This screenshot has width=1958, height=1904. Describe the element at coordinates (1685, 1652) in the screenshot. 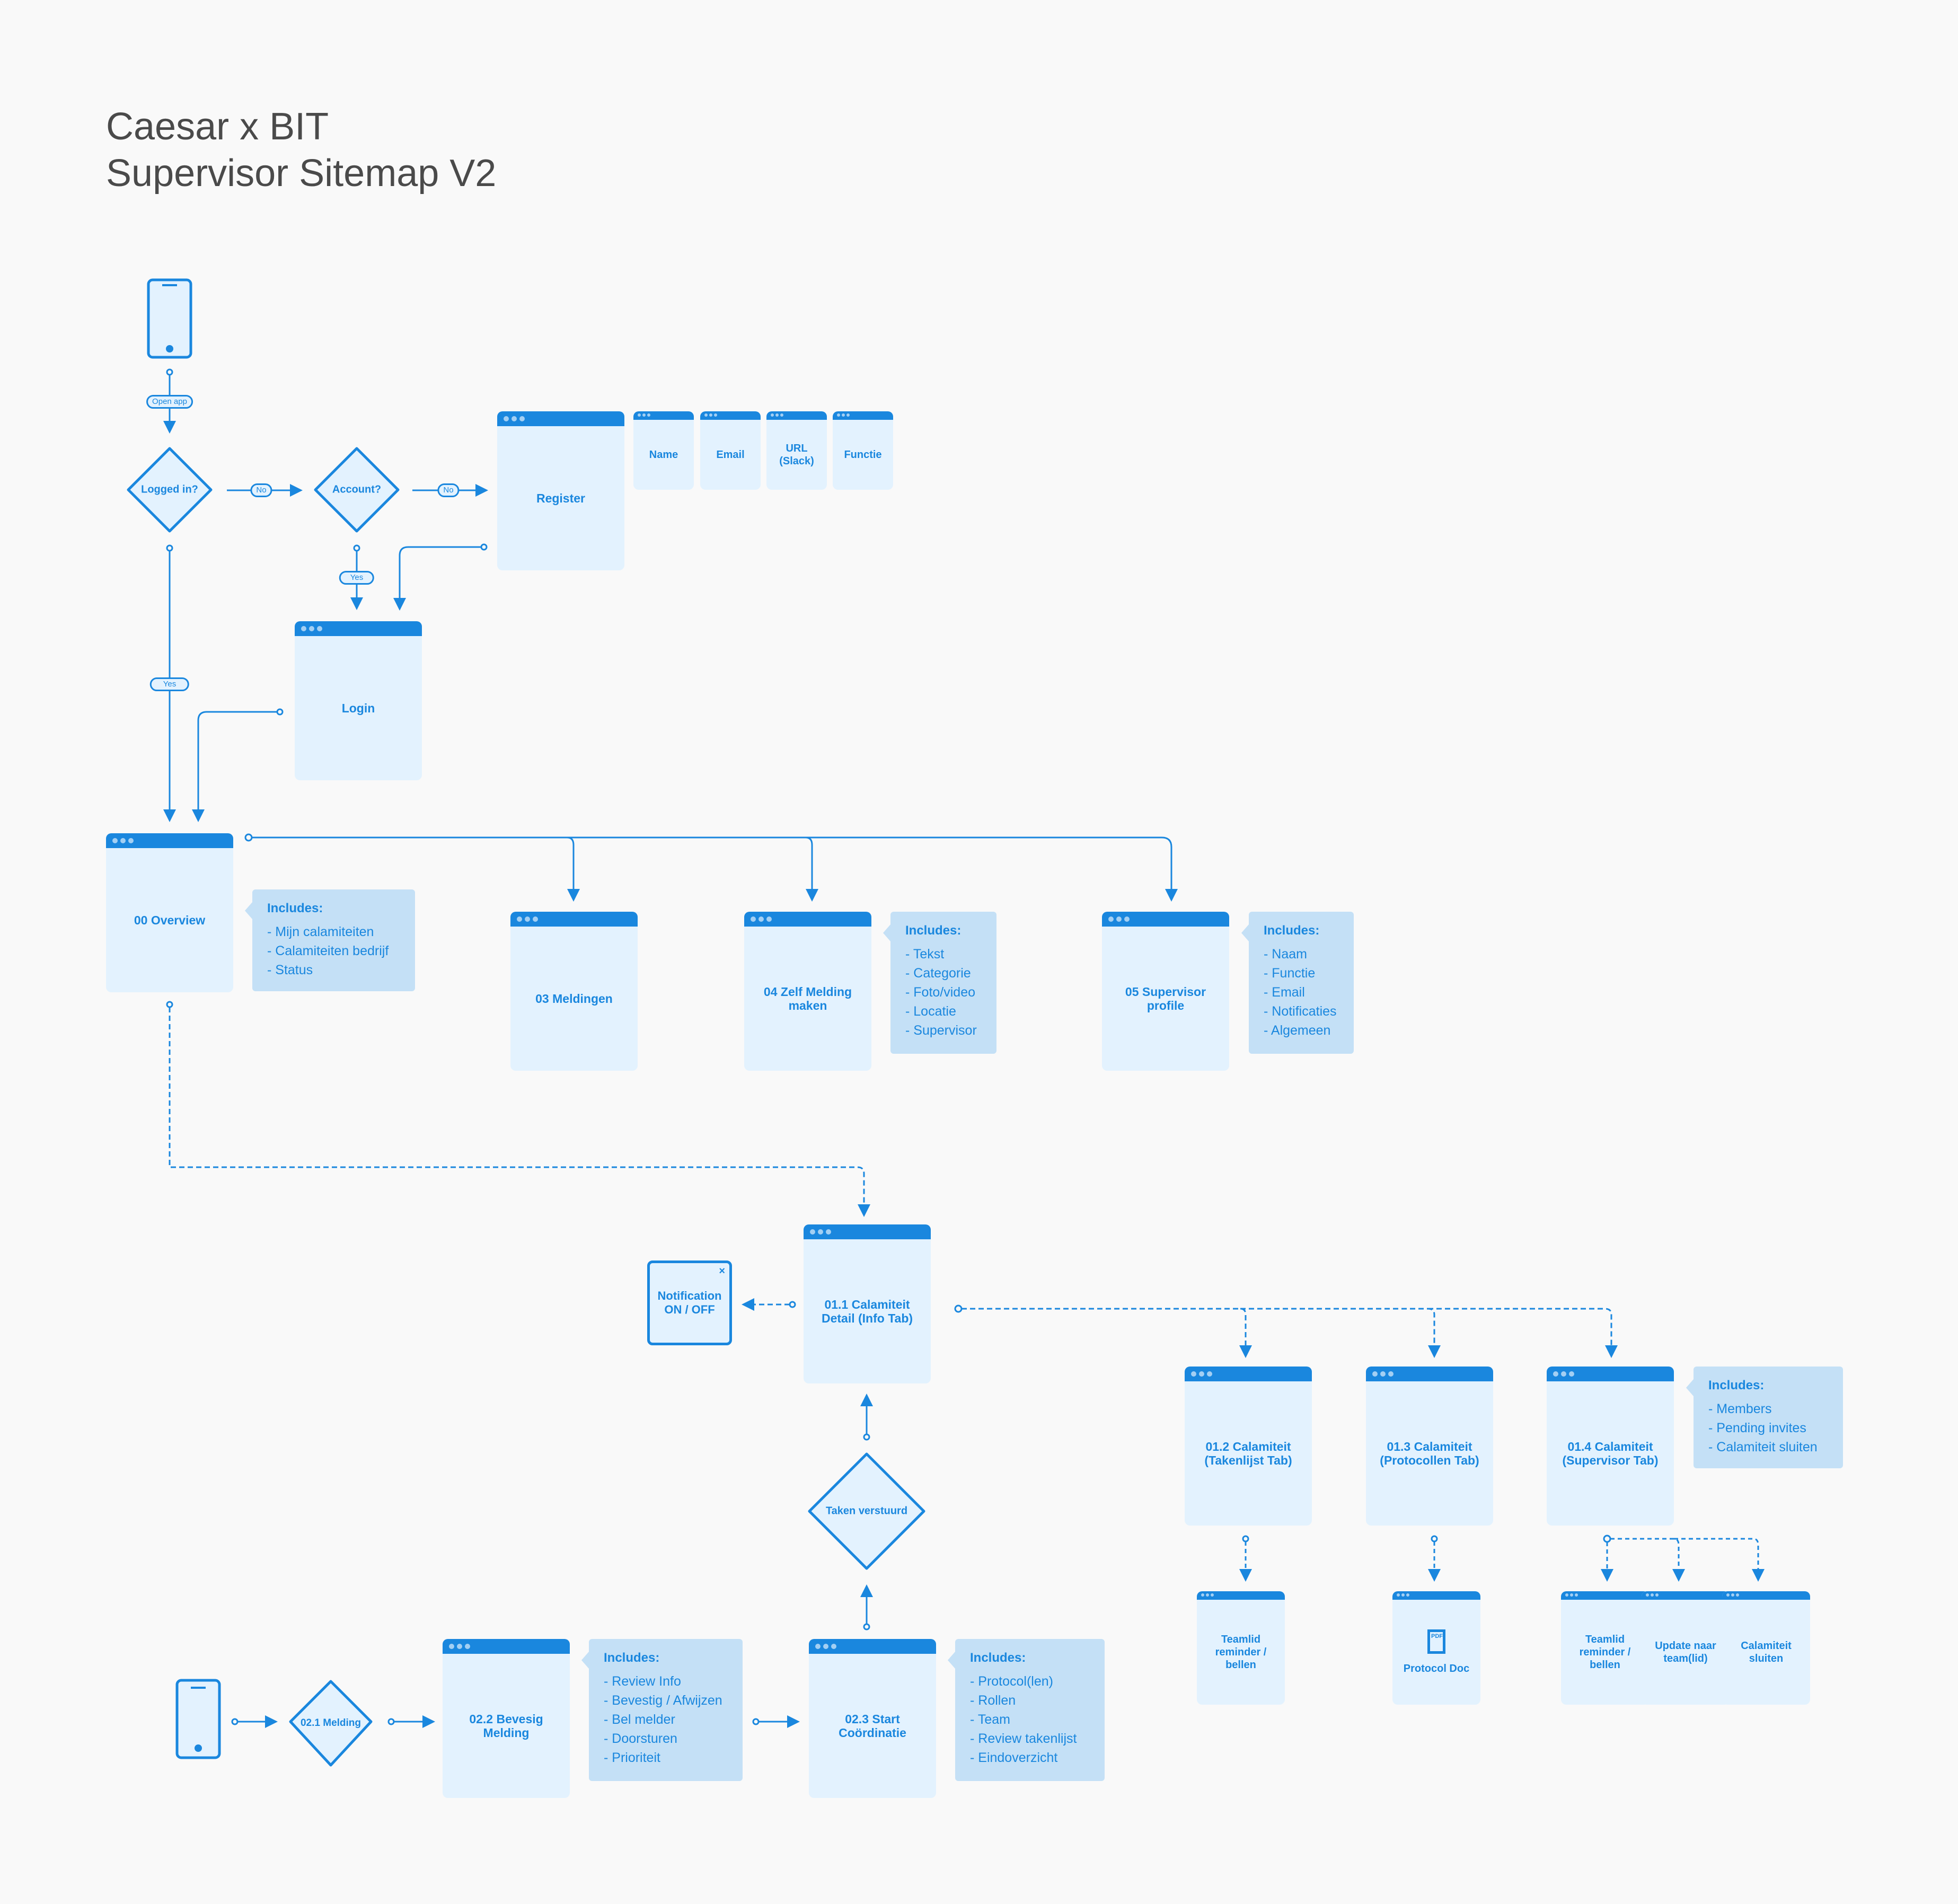

I see `screen-update-team-label: Update naar team(lid)` at that location.